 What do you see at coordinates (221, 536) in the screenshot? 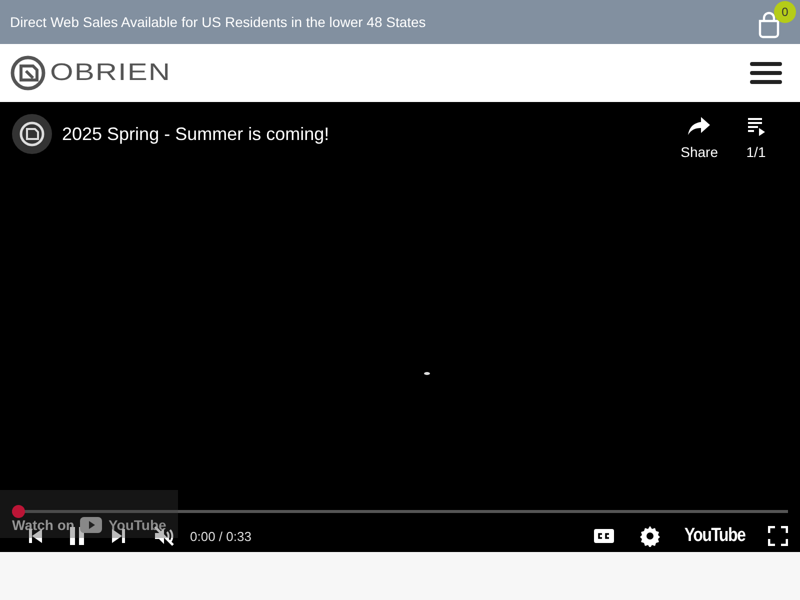
I see `time-display: 0:00 / 0:33` at bounding box center [221, 536].